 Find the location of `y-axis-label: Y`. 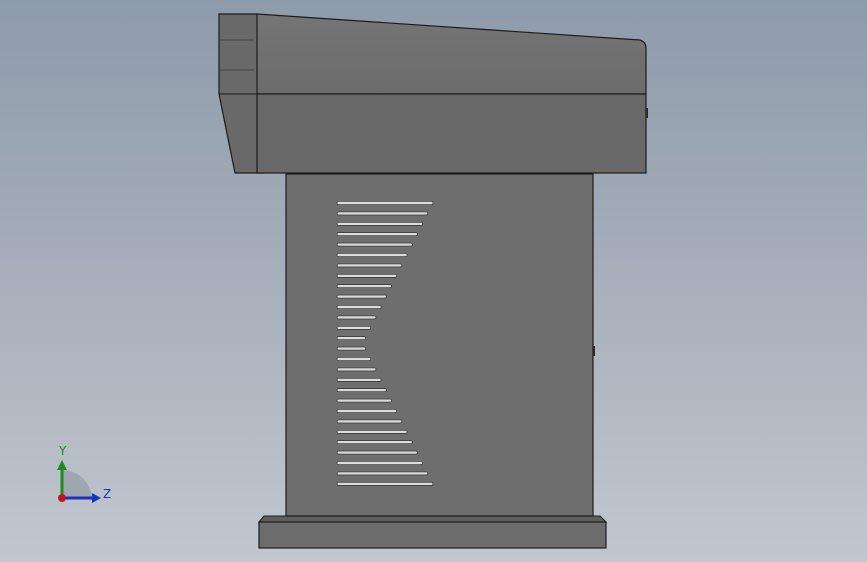

y-axis-label: Y is located at coordinates (62, 451).